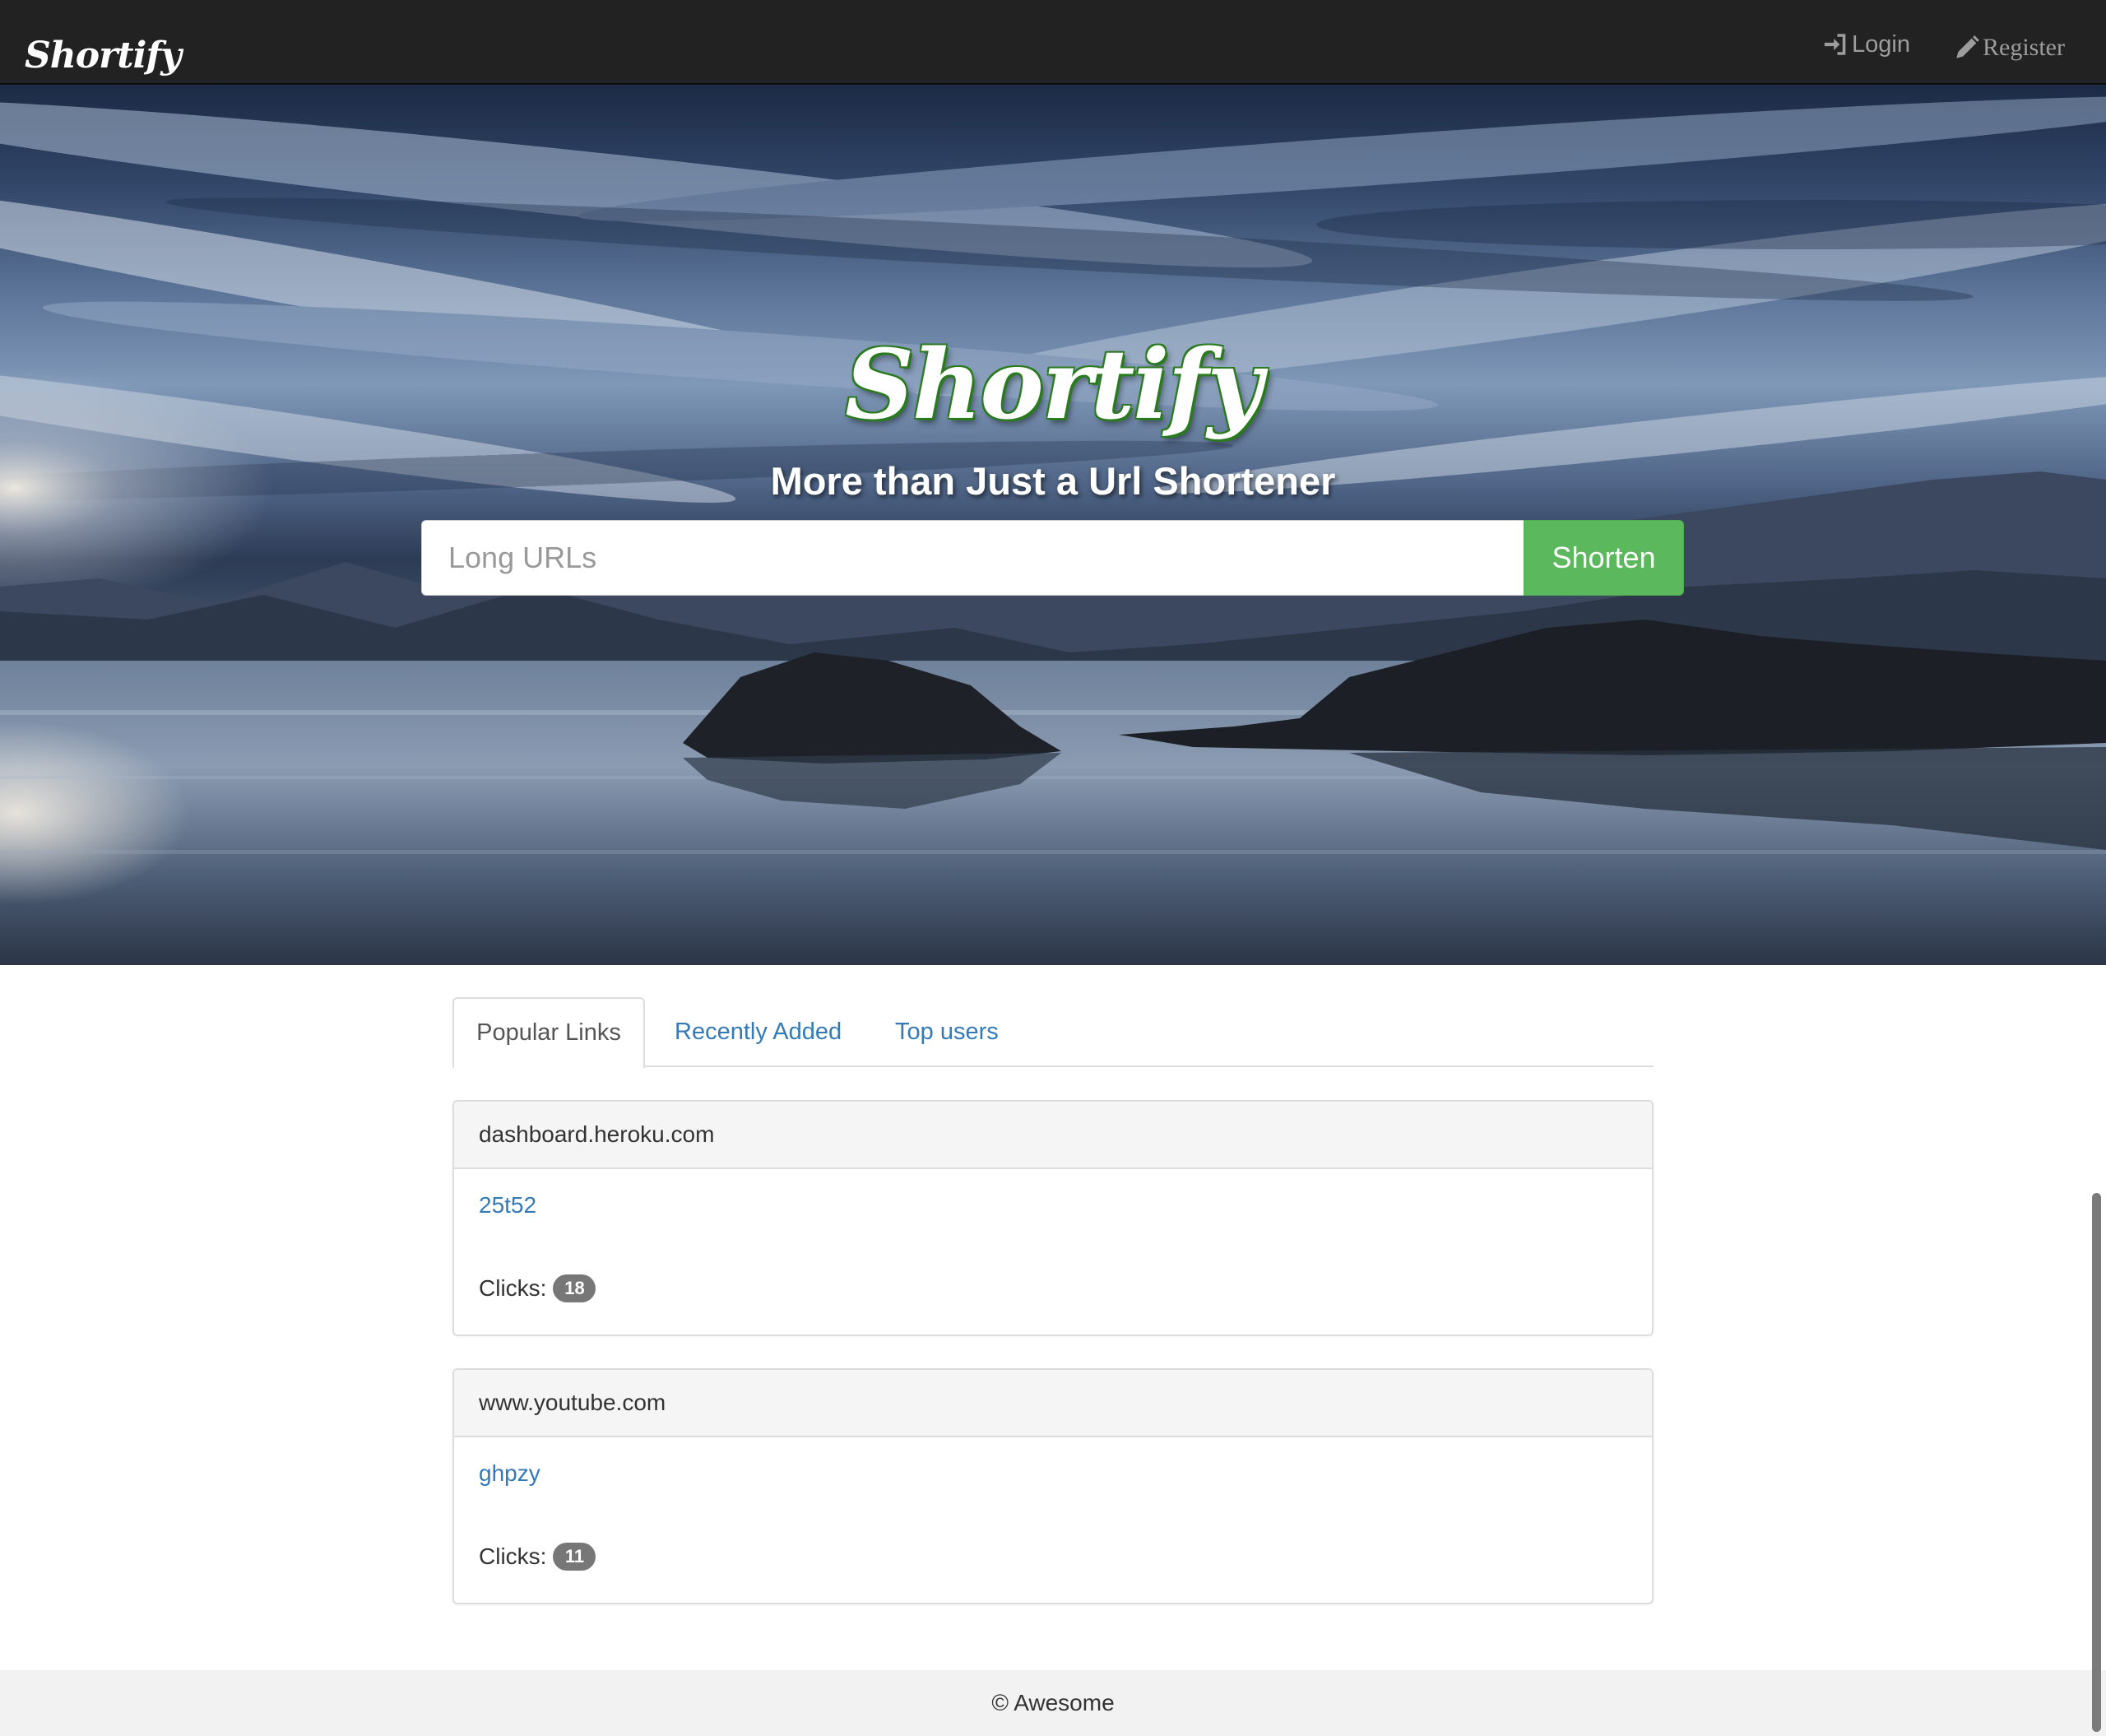 Image resolution: width=2106 pixels, height=1736 pixels. I want to click on clicks-row: Clicks: 11, so click(537, 1557).